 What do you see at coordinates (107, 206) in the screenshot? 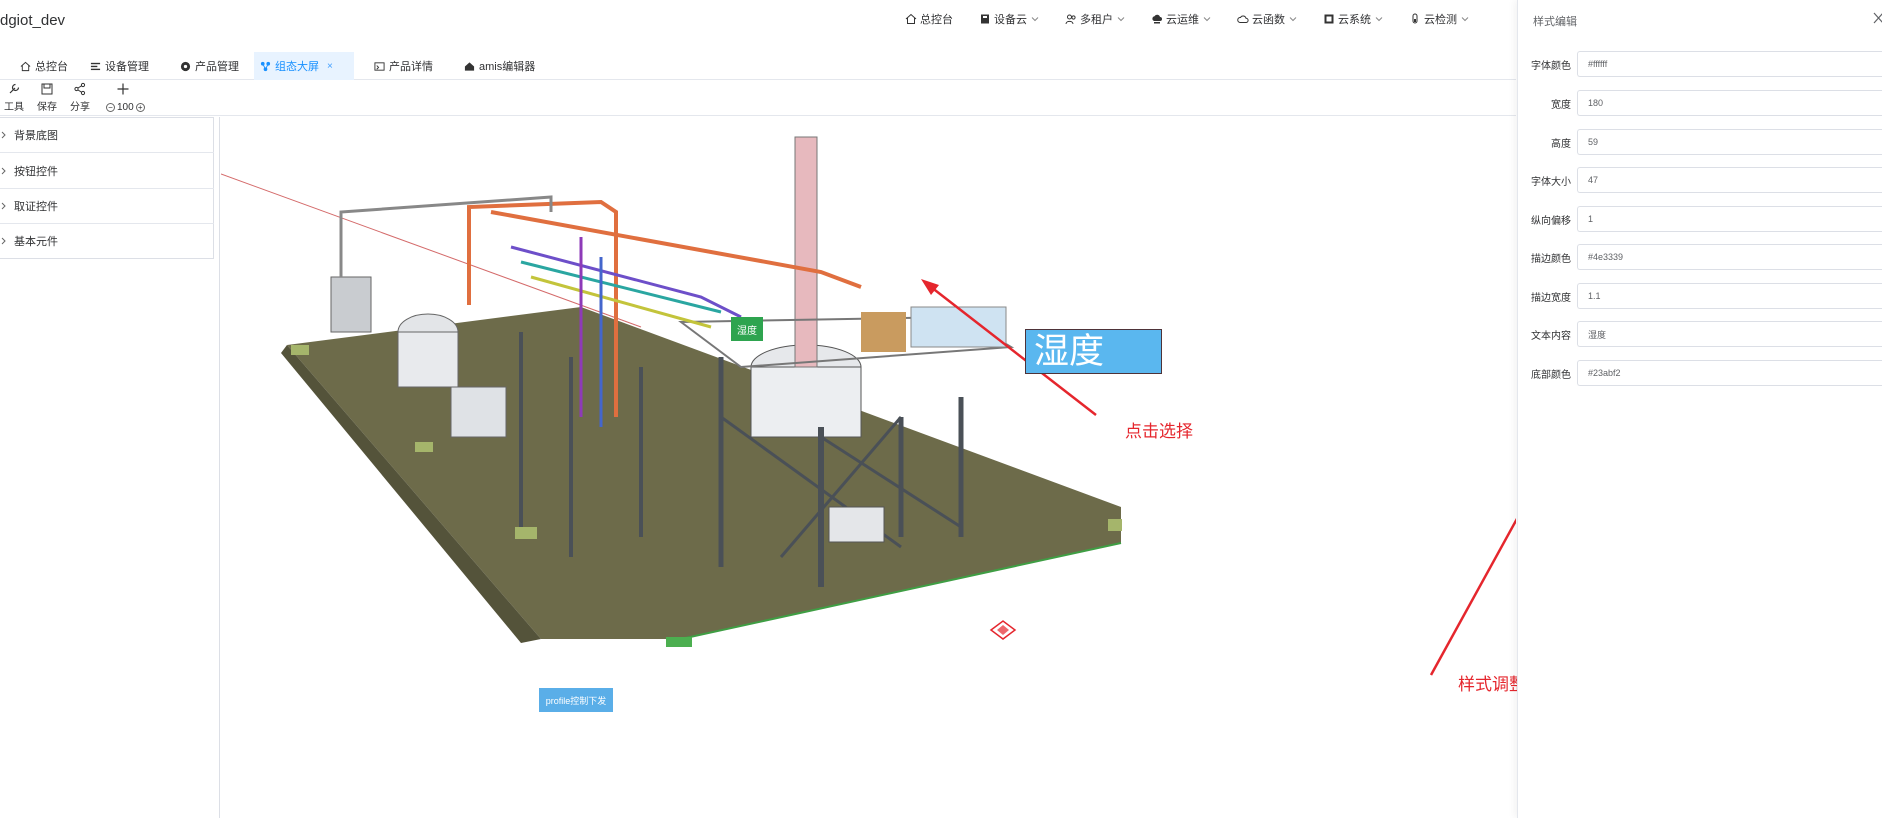
I see `accordion-evidence-controls: 取证控件` at bounding box center [107, 206].